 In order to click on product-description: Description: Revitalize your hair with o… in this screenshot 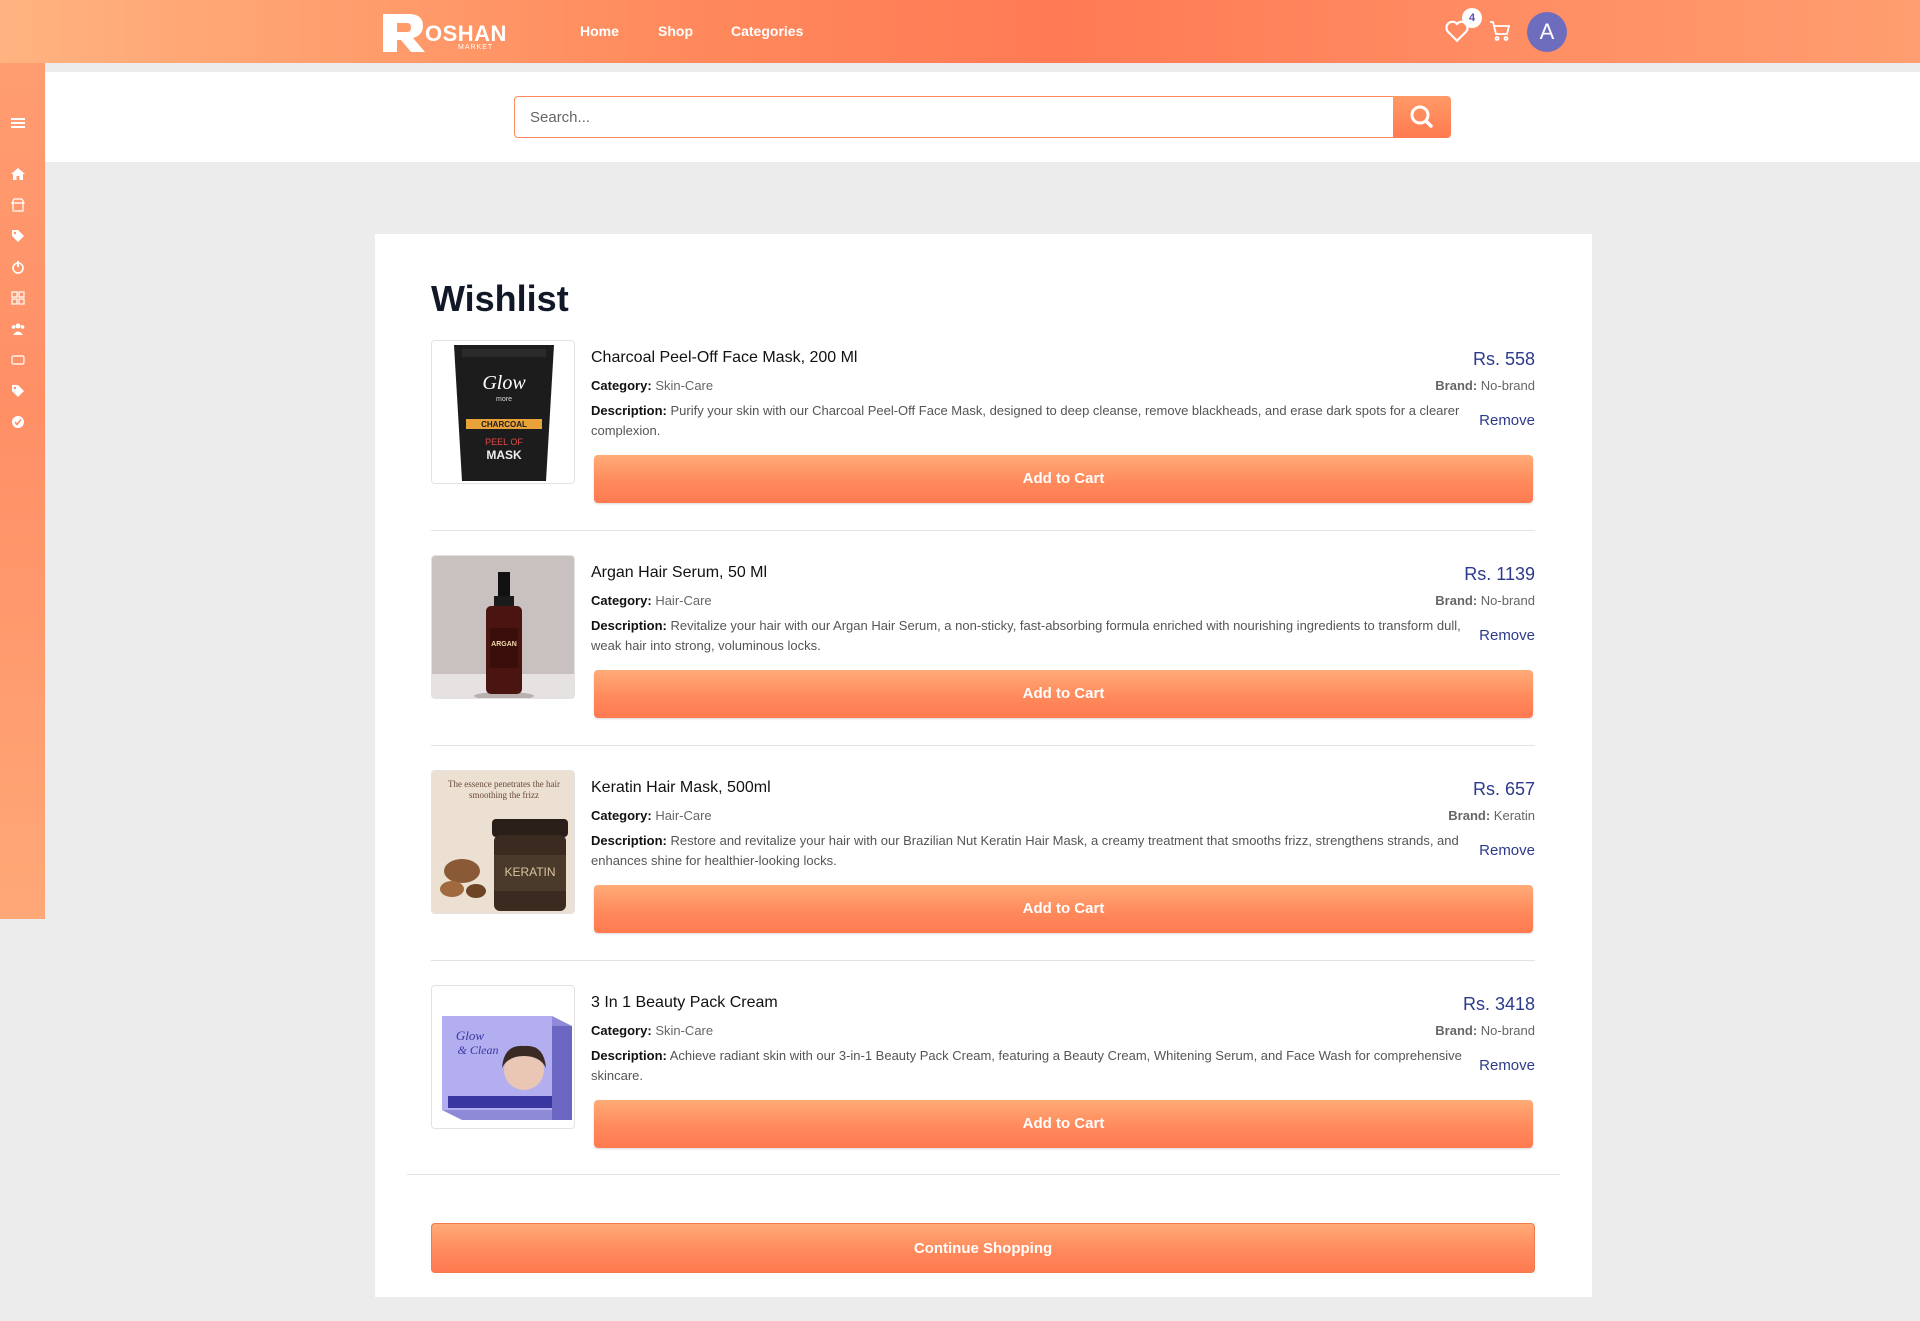, I will do `click(1026, 635)`.